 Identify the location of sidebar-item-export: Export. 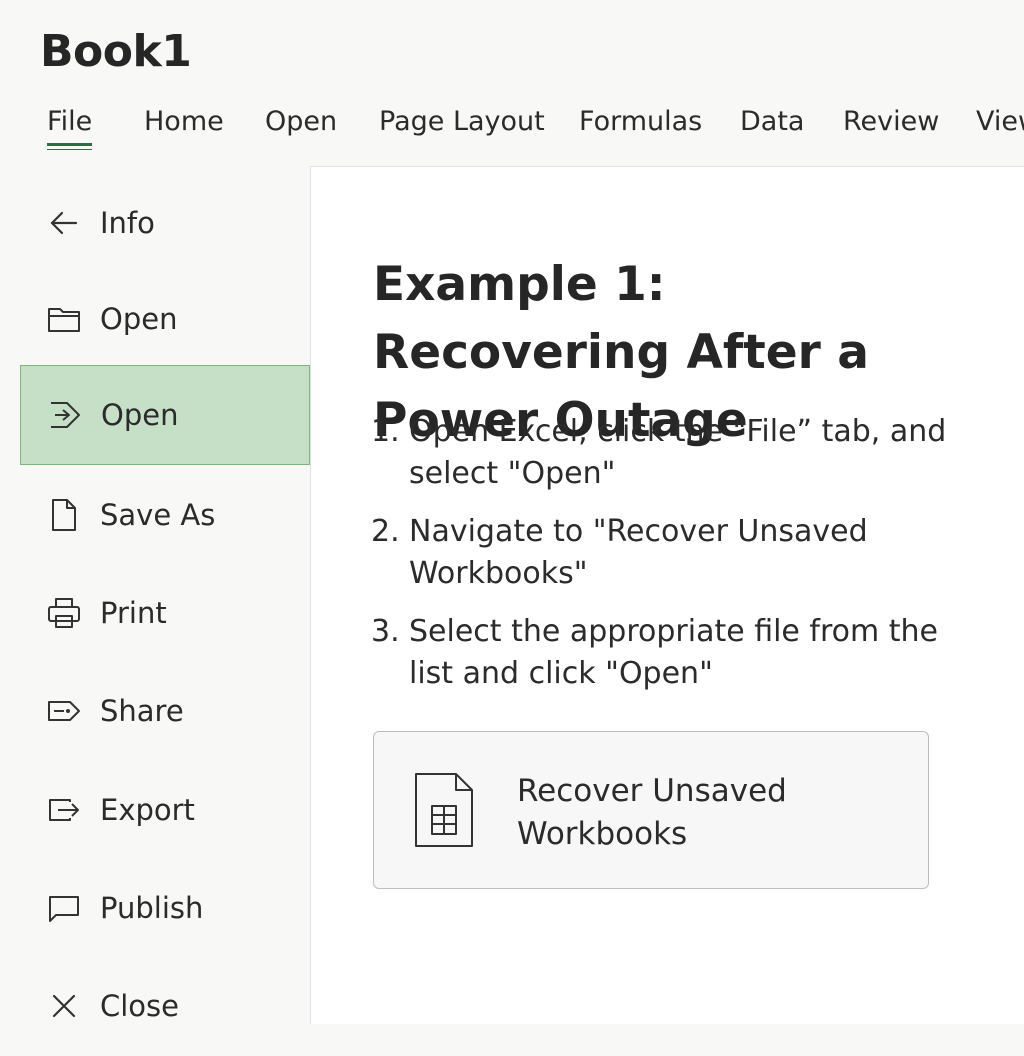
(165, 810).